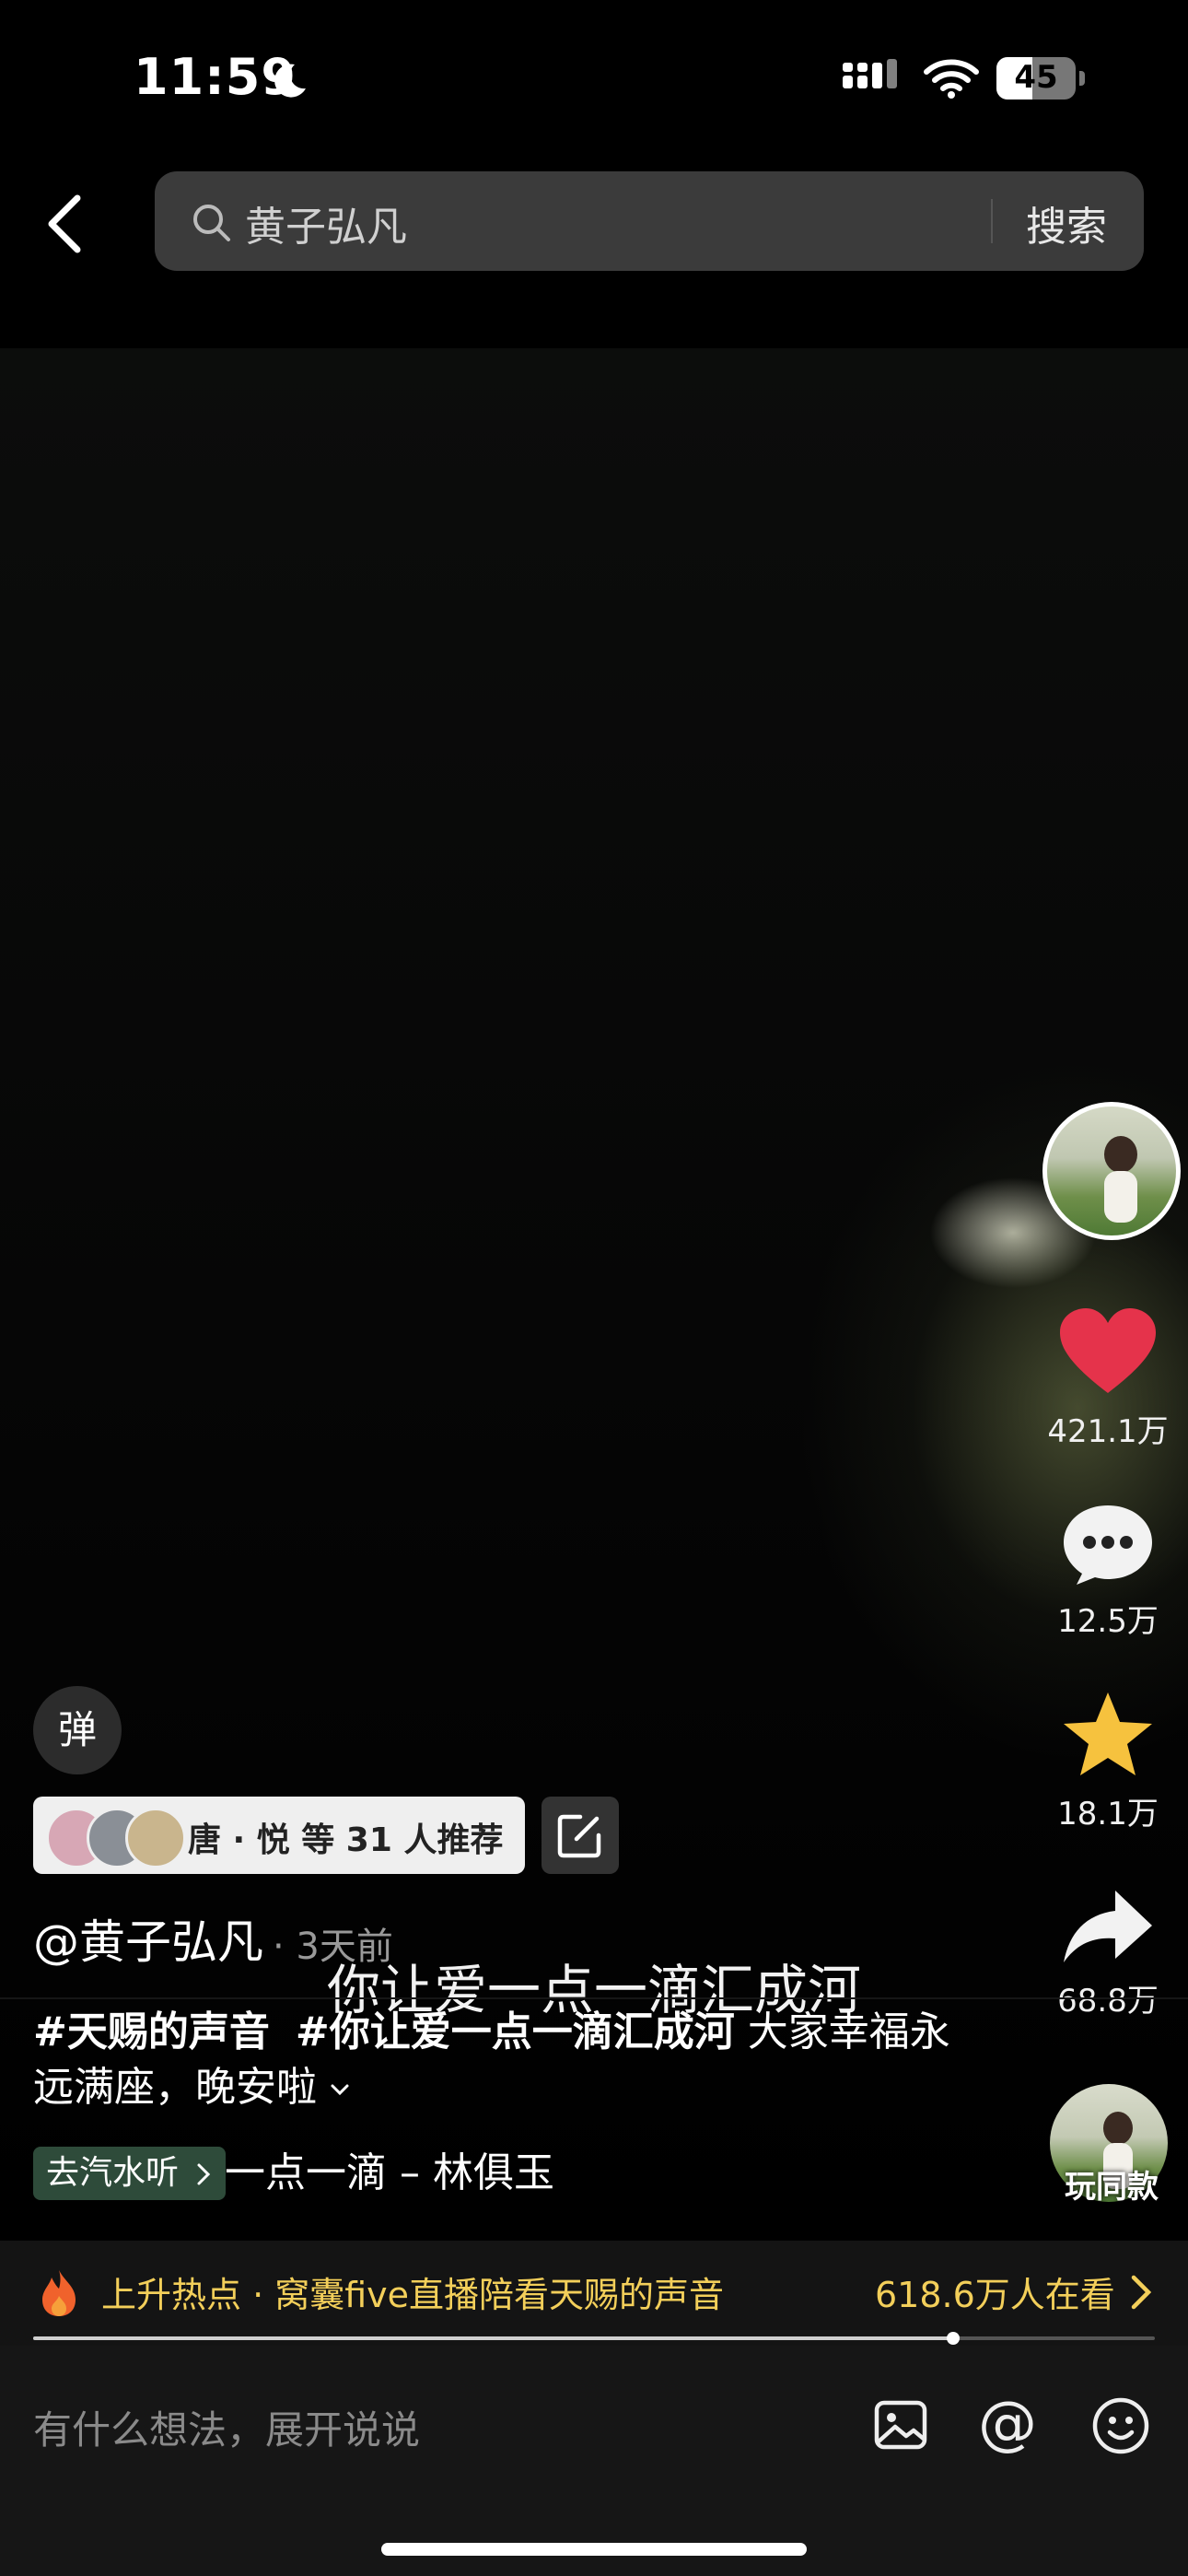 The width and height of the screenshot is (1188, 2576). Describe the element at coordinates (995, 2295) in the screenshot. I see `hot-viewer-count: 618.6万人在看` at that location.